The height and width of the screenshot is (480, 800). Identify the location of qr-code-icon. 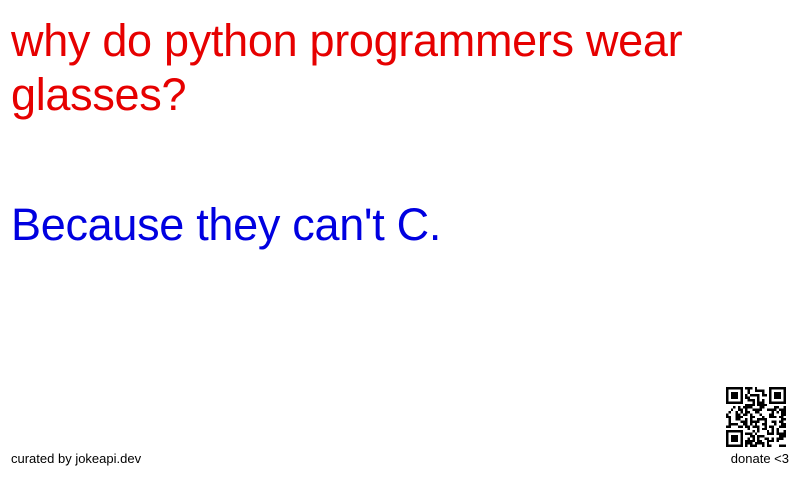
(756, 417).